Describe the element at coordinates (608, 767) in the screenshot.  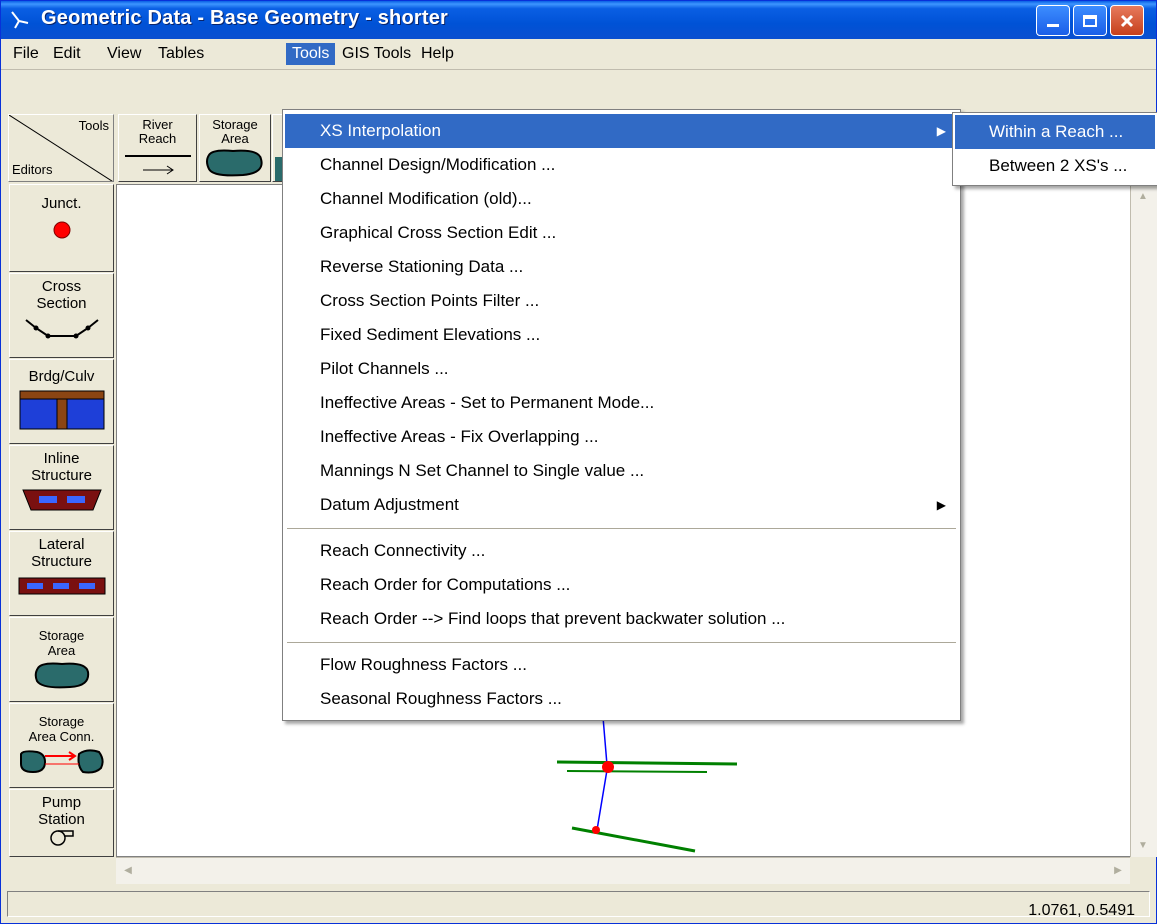
I see `junction-marker` at that location.